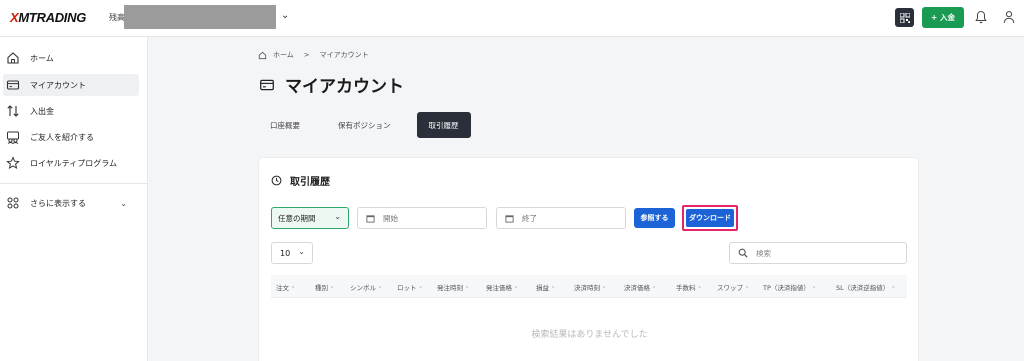 This screenshot has width=1024, height=361. I want to click on column-label: スワップ, so click(730, 288).